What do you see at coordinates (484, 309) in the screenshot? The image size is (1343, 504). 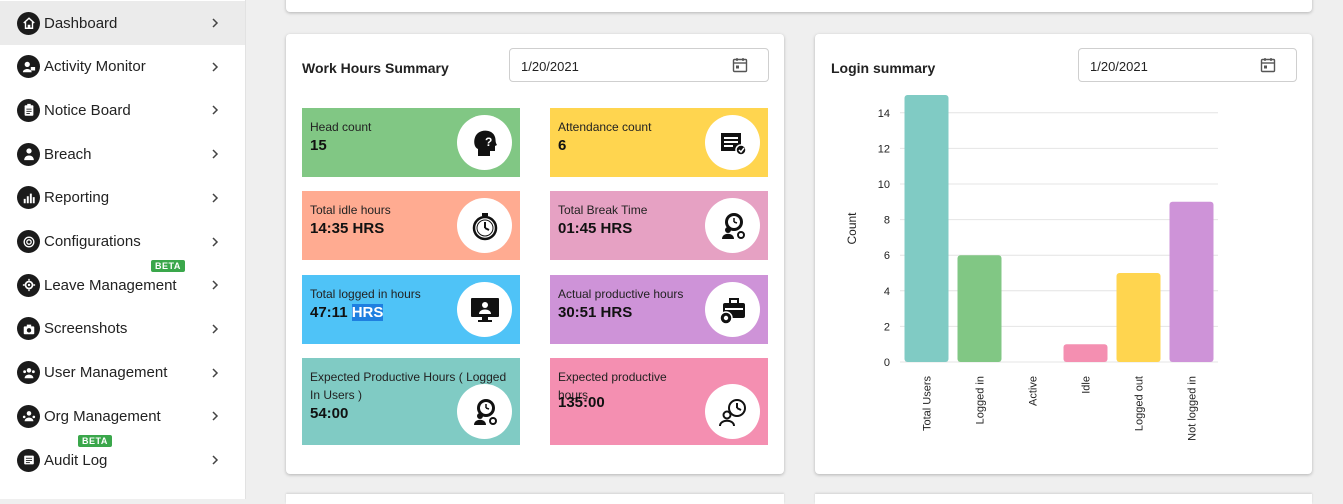 I see `monitor-user-icon` at bounding box center [484, 309].